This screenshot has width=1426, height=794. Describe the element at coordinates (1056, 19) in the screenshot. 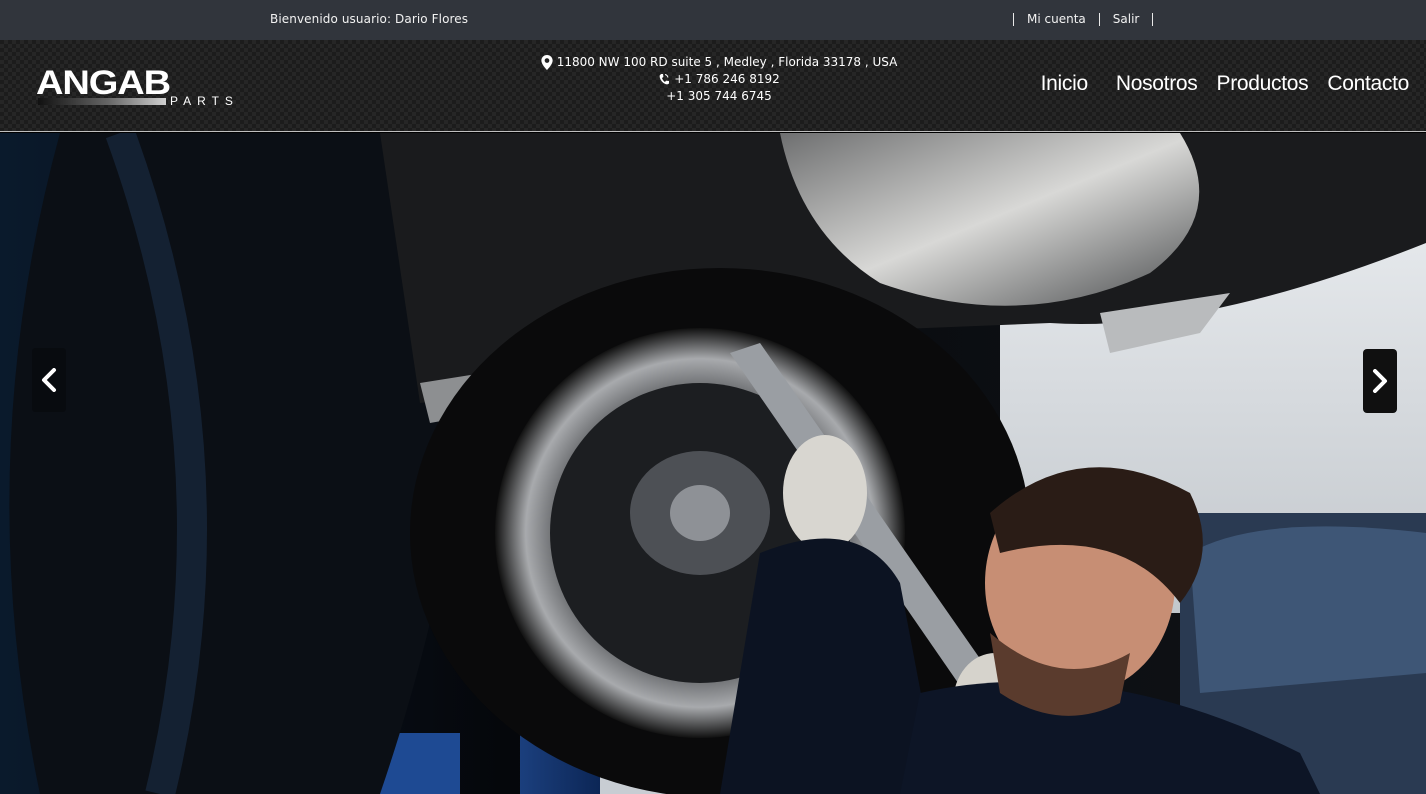

I see `my-account-link: Mi cuenta` at that location.